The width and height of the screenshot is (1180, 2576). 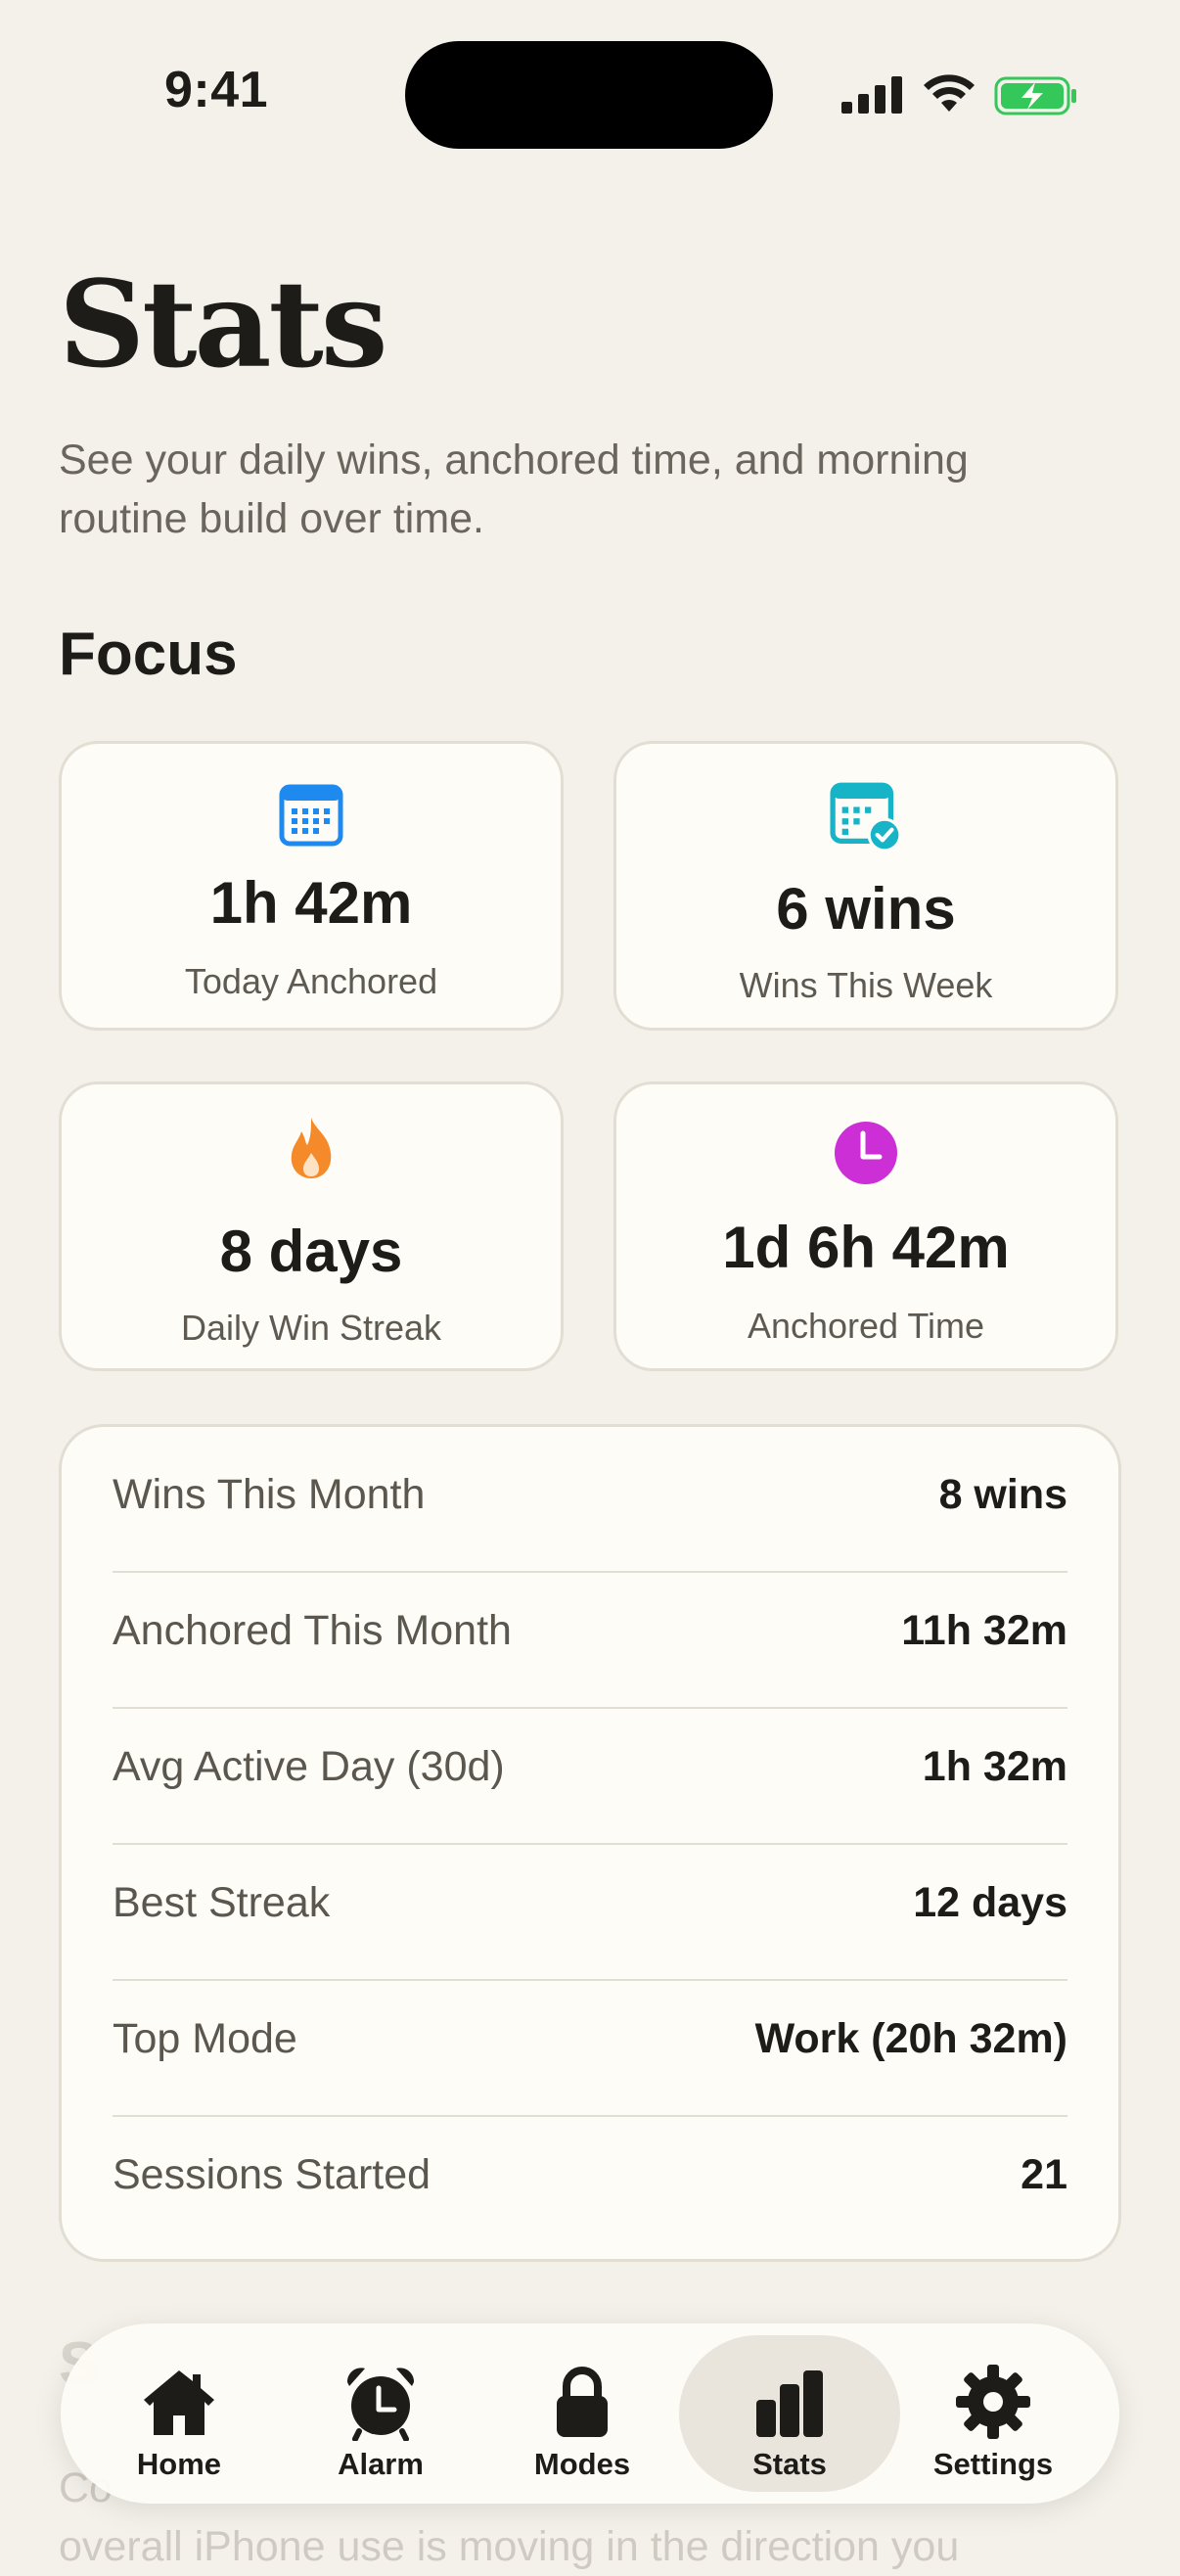 I want to click on stat-row-avg-active-day: Avg Active Day (30d) 1h 32m, so click(x=590, y=1767).